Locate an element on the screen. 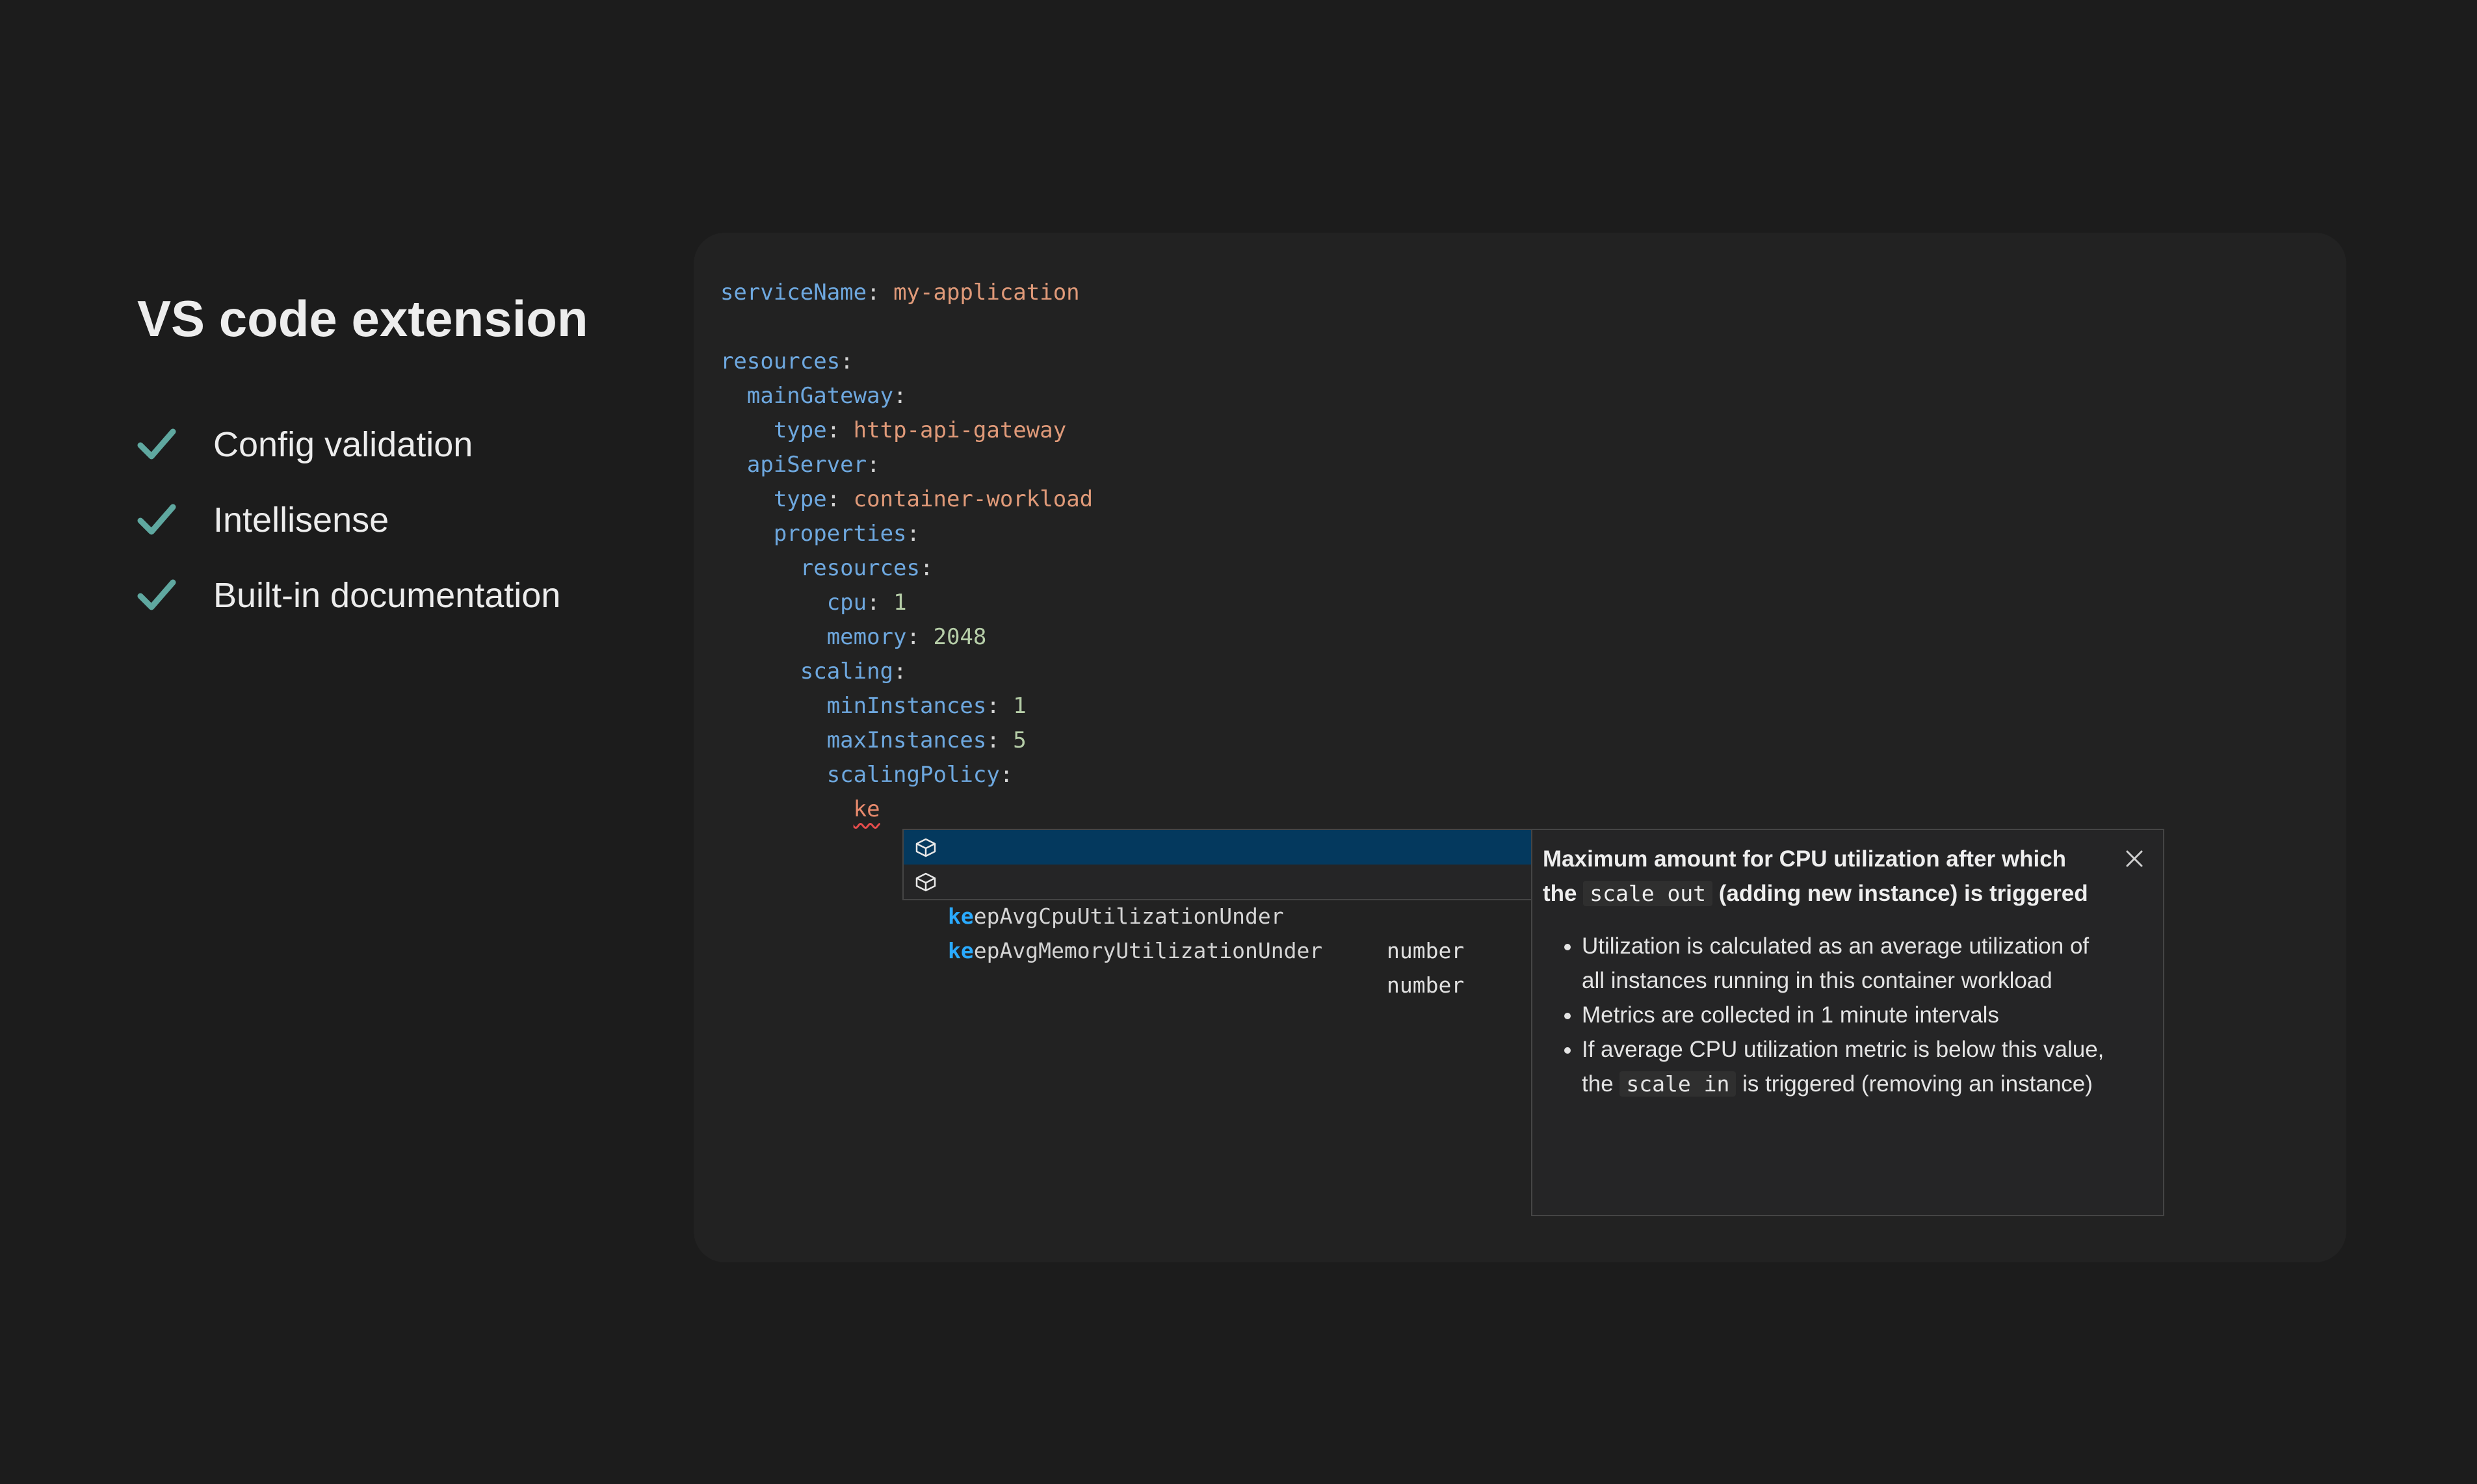 Image resolution: width=2477 pixels, height=1484 pixels. feature-item: Intellisense is located at coordinates (348, 520).